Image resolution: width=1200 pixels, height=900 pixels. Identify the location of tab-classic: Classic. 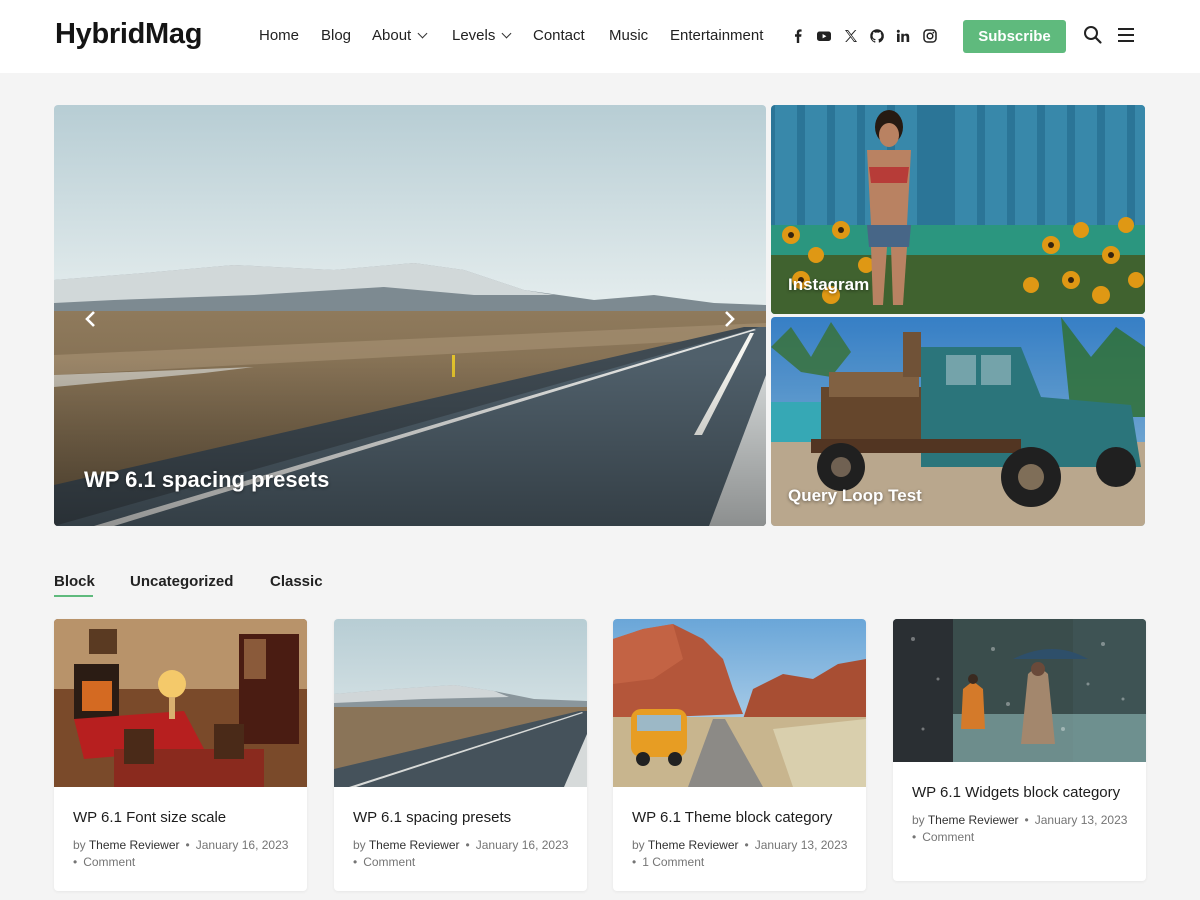
(296, 581).